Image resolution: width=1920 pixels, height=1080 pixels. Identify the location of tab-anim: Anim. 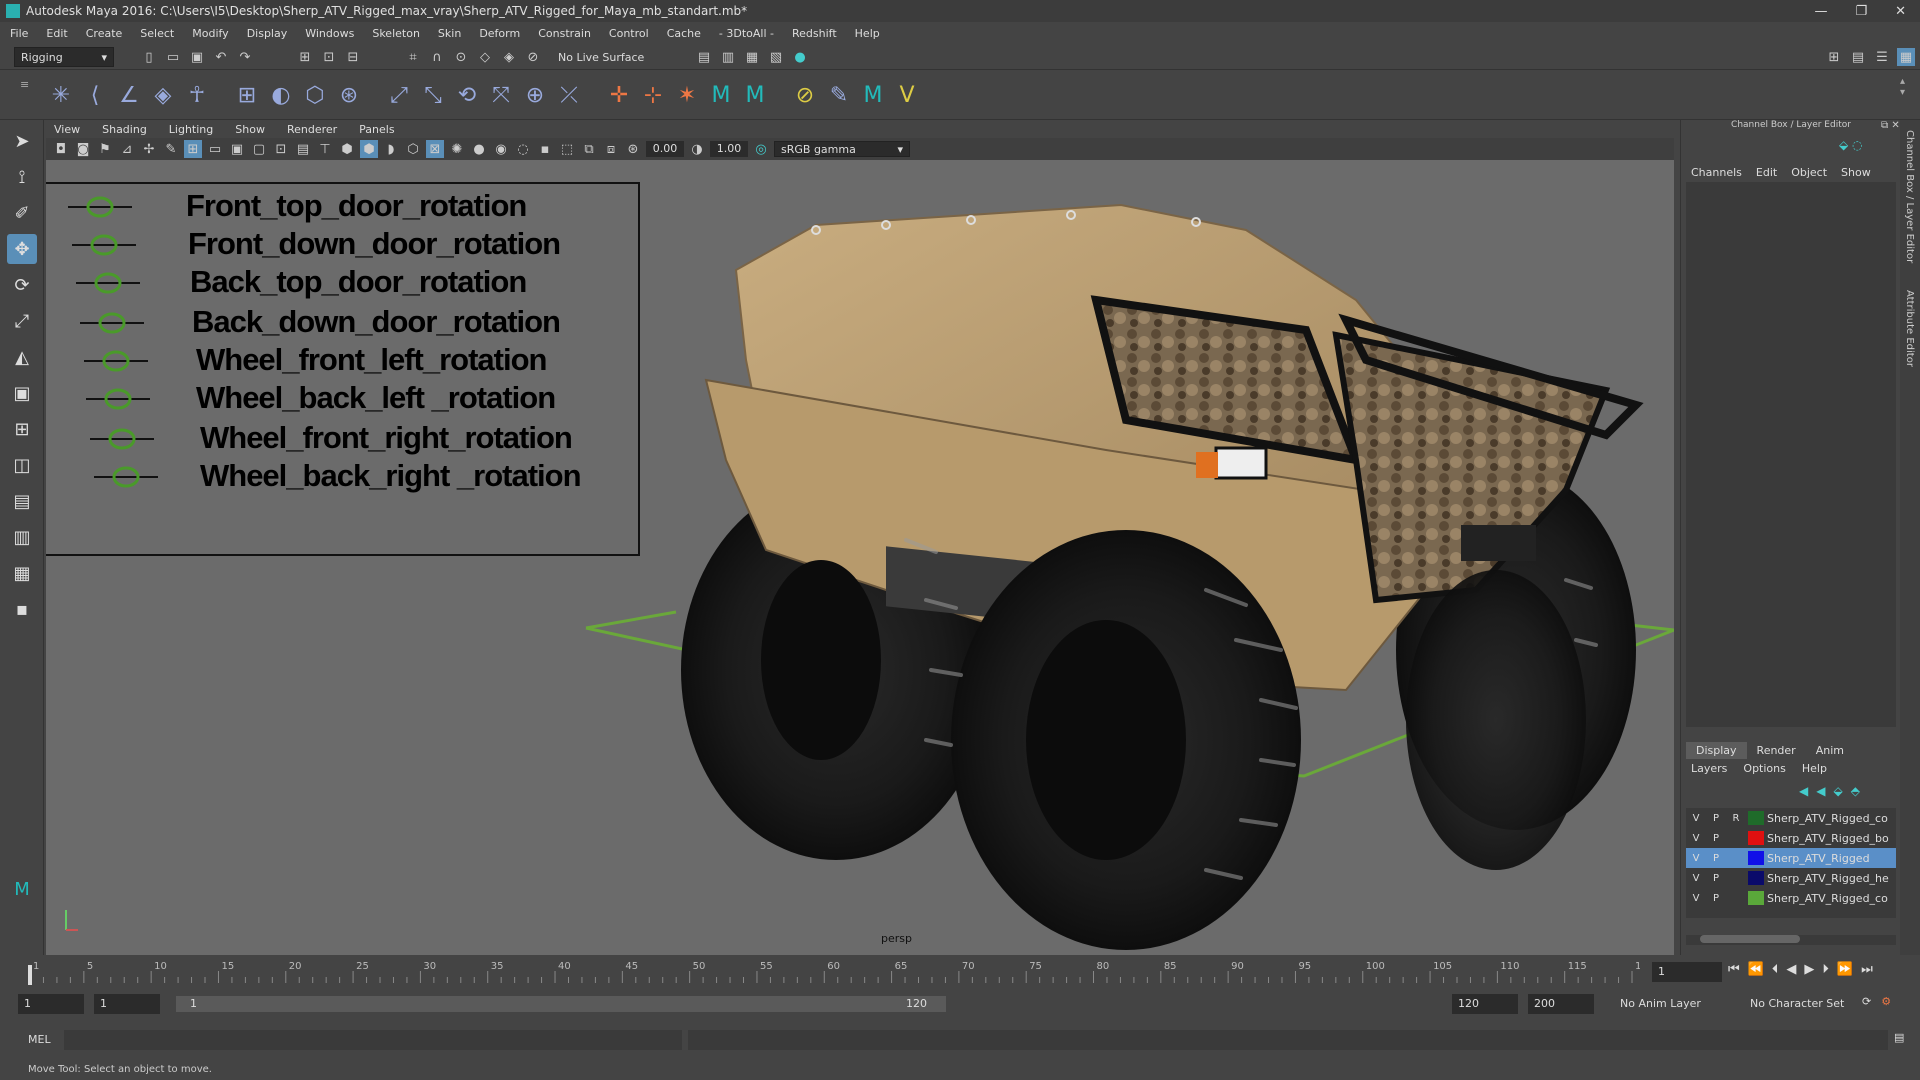
(1830, 750).